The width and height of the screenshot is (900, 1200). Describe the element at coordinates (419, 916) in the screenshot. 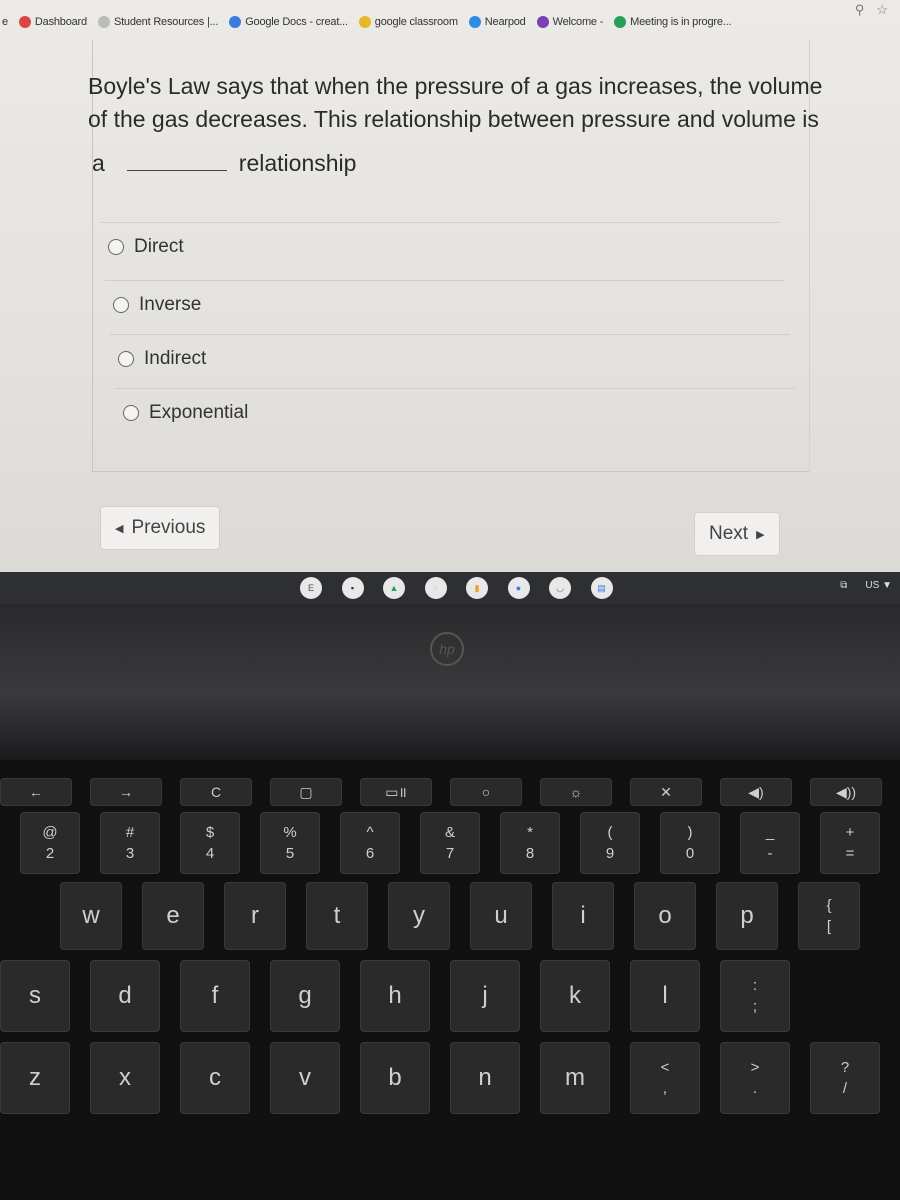

I see `key: y` at that location.